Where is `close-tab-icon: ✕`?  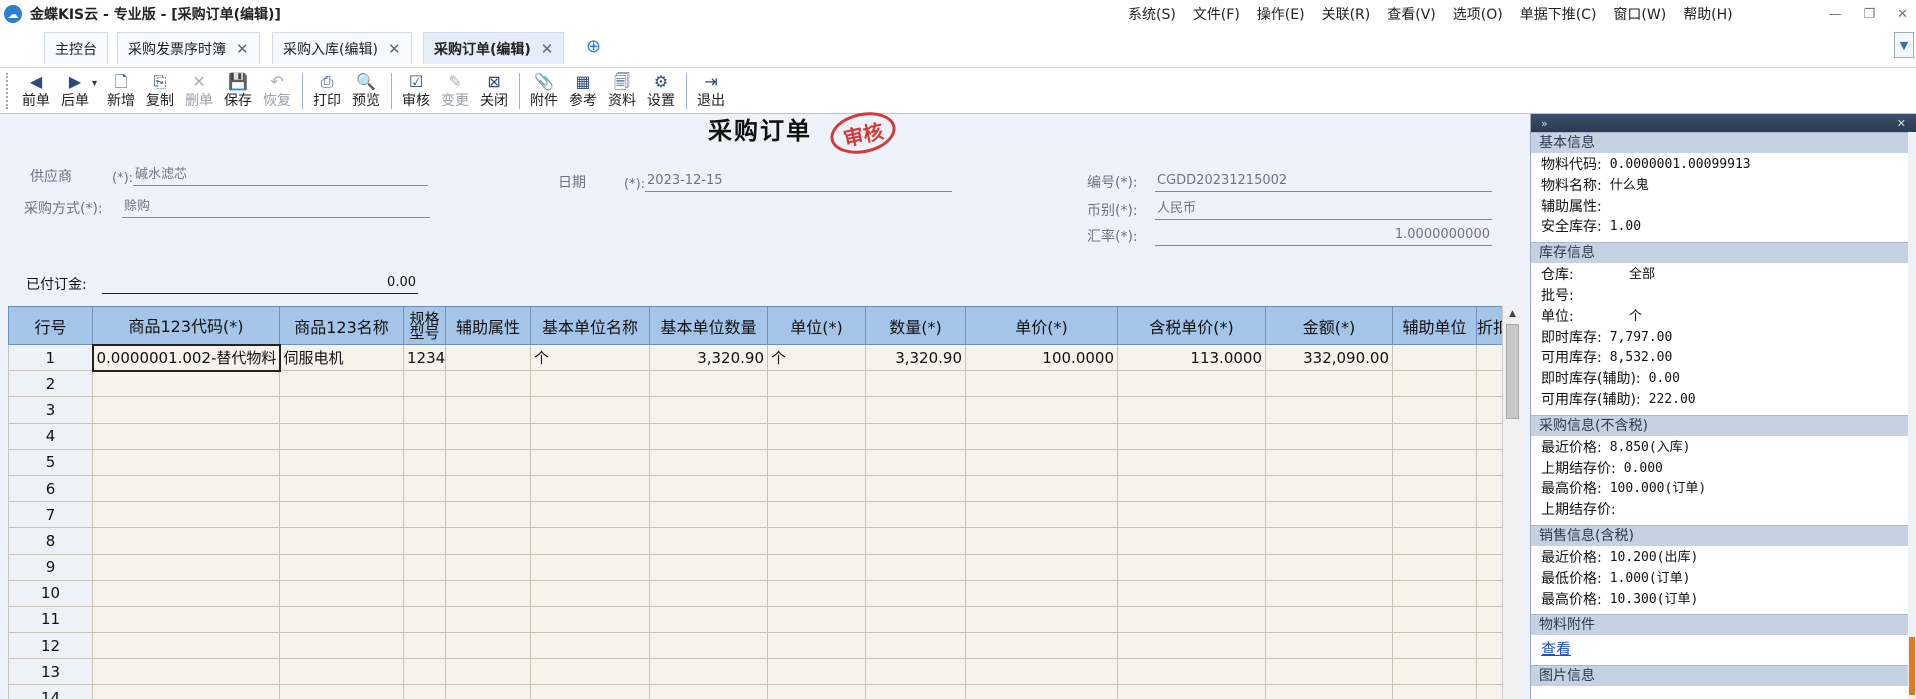 close-tab-icon: ✕ is located at coordinates (394, 49).